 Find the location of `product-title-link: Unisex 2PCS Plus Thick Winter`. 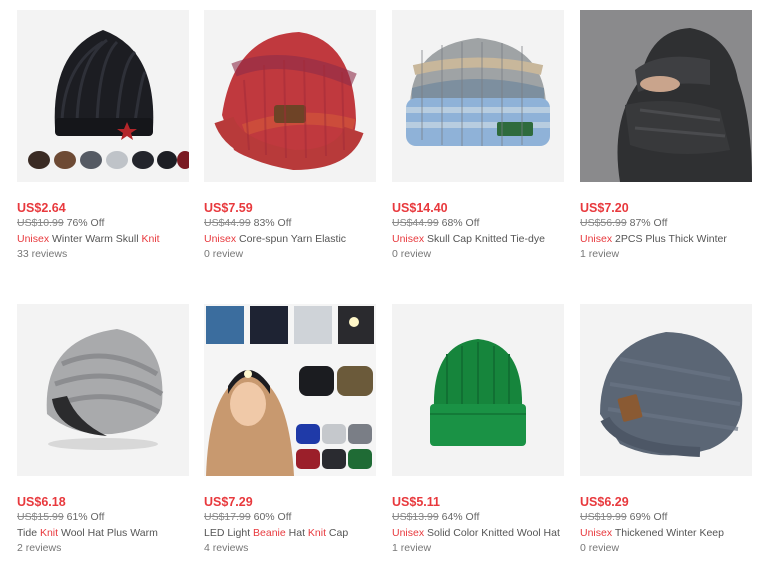

product-title-link: Unisex 2PCS Plus Thick Winter is located at coordinates (674, 239).